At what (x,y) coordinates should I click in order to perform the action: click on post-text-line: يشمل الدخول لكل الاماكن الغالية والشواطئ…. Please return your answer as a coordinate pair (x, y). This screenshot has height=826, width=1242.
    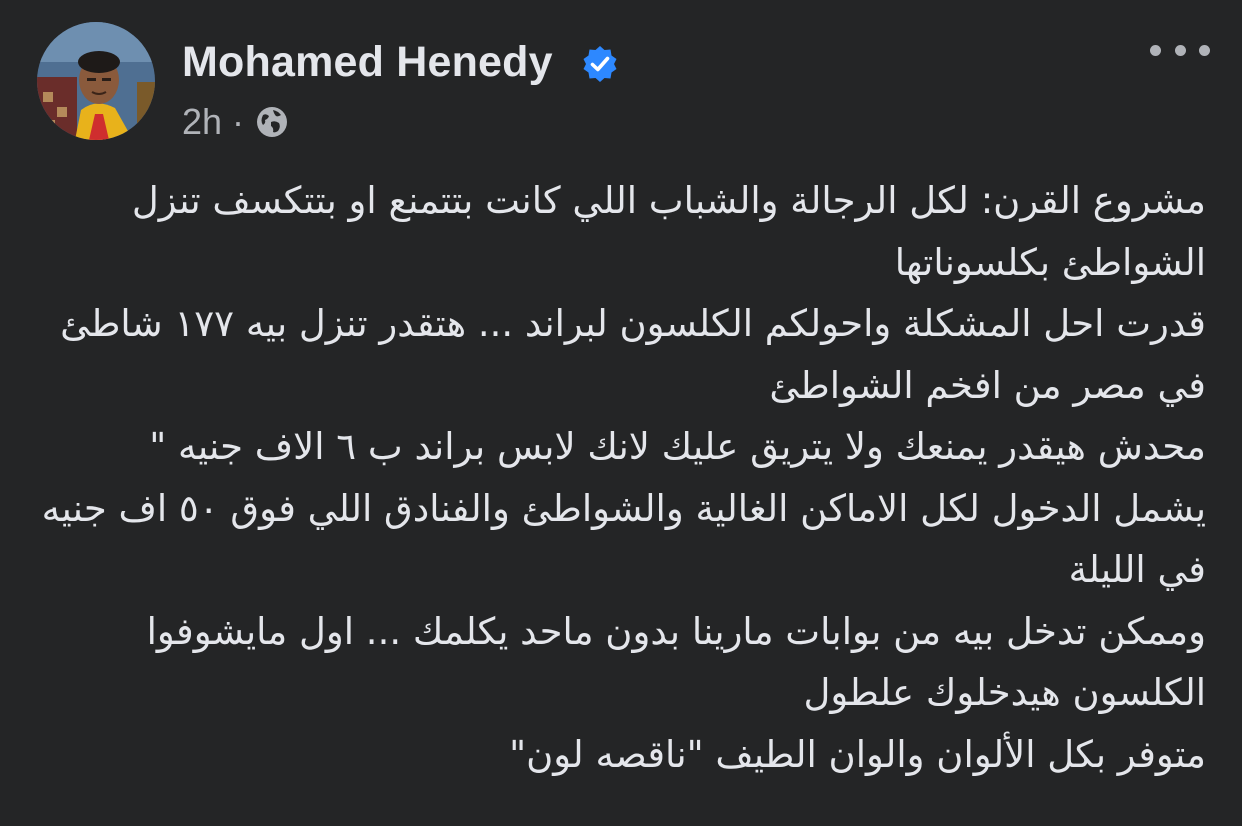
    Looking at the image, I should click on (623, 539).